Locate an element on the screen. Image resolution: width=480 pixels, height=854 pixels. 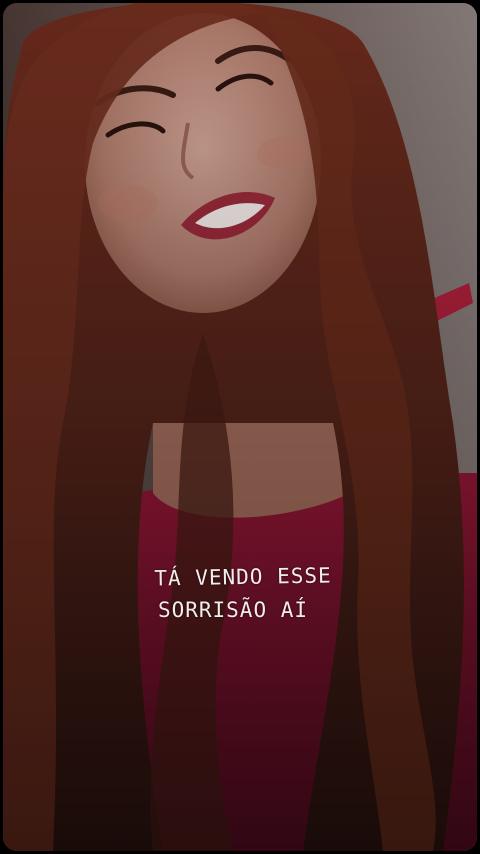
story-caption: TÁ VENDO ESSE SORRISÃO AÍ is located at coordinates (243, 594).